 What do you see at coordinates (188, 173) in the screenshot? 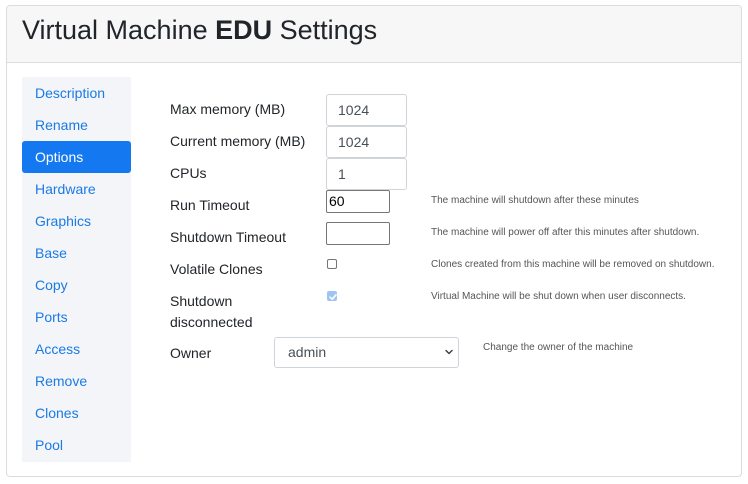
I see `cpus-label: CPUs` at bounding box center [188, 173].